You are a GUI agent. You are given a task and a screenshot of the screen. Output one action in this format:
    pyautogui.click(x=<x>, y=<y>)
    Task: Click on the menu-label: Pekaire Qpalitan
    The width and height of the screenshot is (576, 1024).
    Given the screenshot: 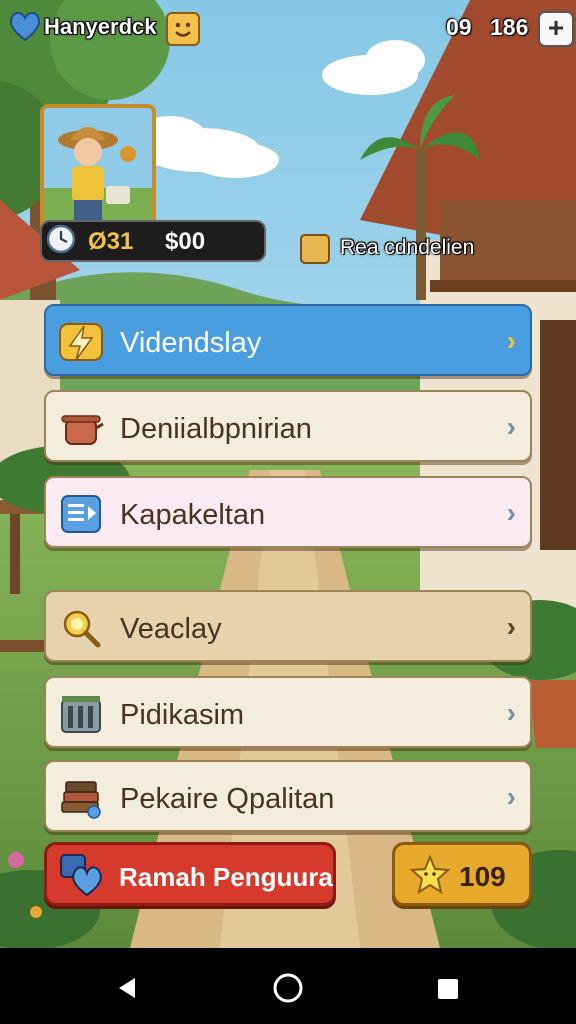 What is the action you would take?
    pyautogui.click(x=227, y=799)
    